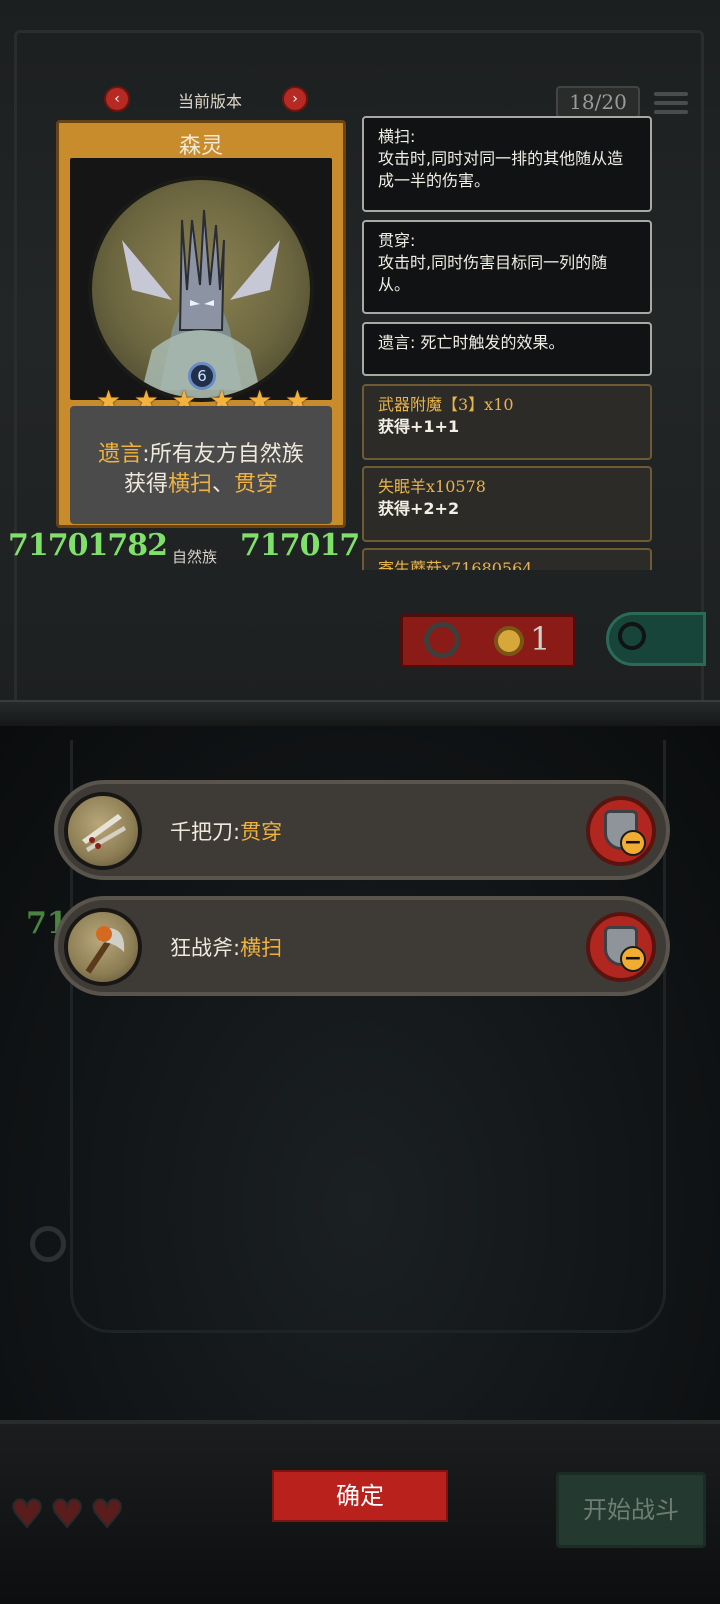  What do you see at coordinates (397, 136) in the screenshot?
I see `info-title: 横扫:` at bounding box center [397, 136].